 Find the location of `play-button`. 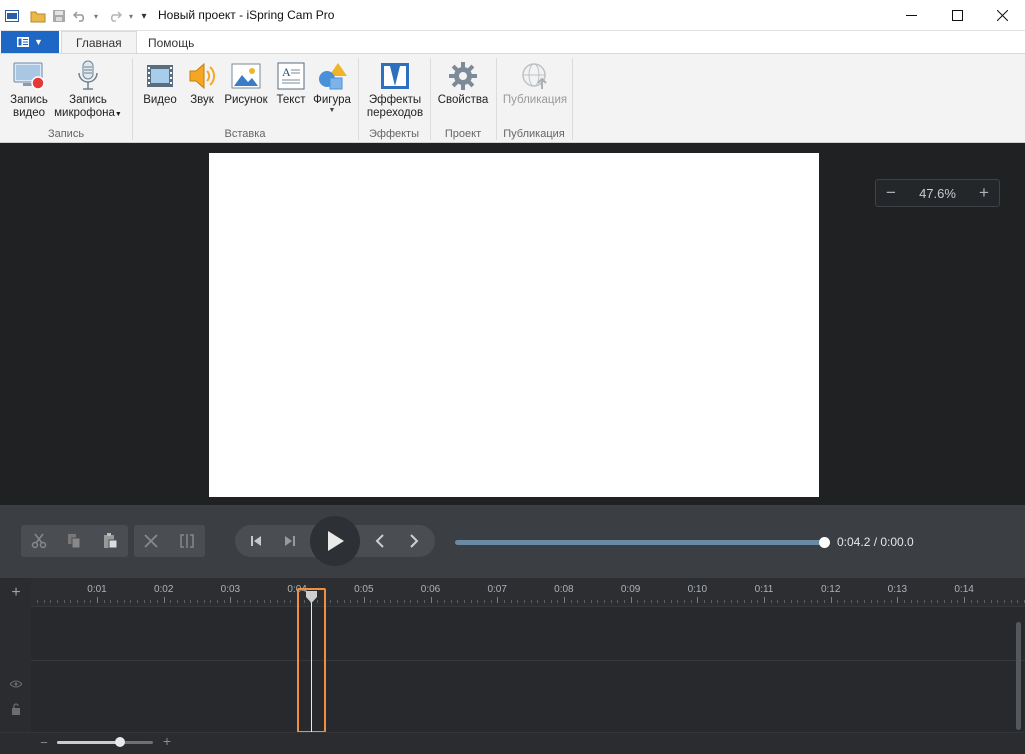

play-button is located at coordinates (335, 541).